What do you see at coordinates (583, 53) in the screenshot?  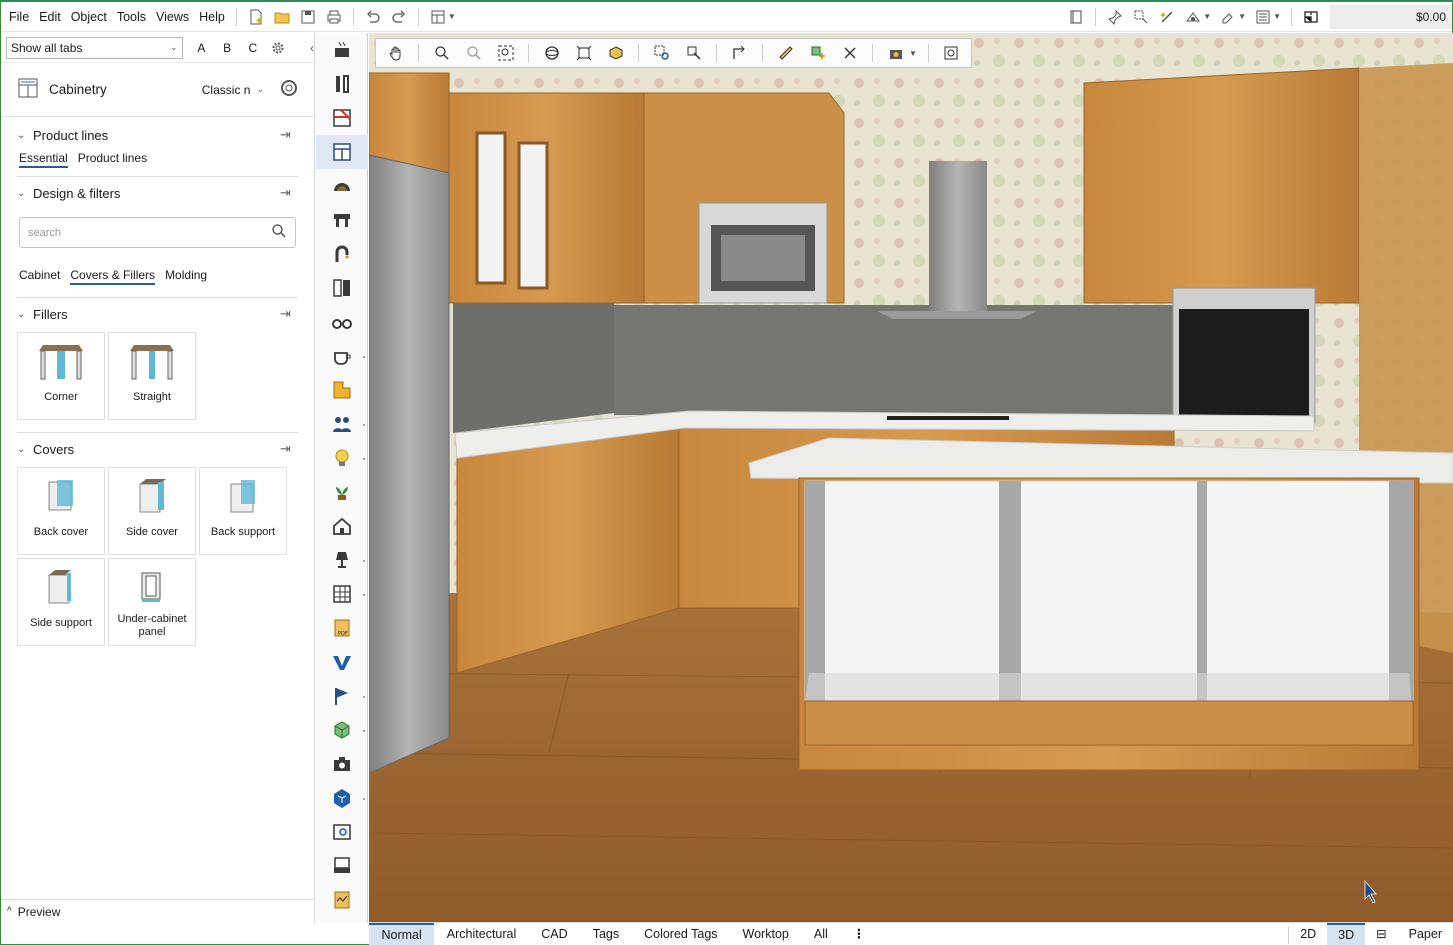 I see `fit-selection-icon` at bounding box center [583, 53].